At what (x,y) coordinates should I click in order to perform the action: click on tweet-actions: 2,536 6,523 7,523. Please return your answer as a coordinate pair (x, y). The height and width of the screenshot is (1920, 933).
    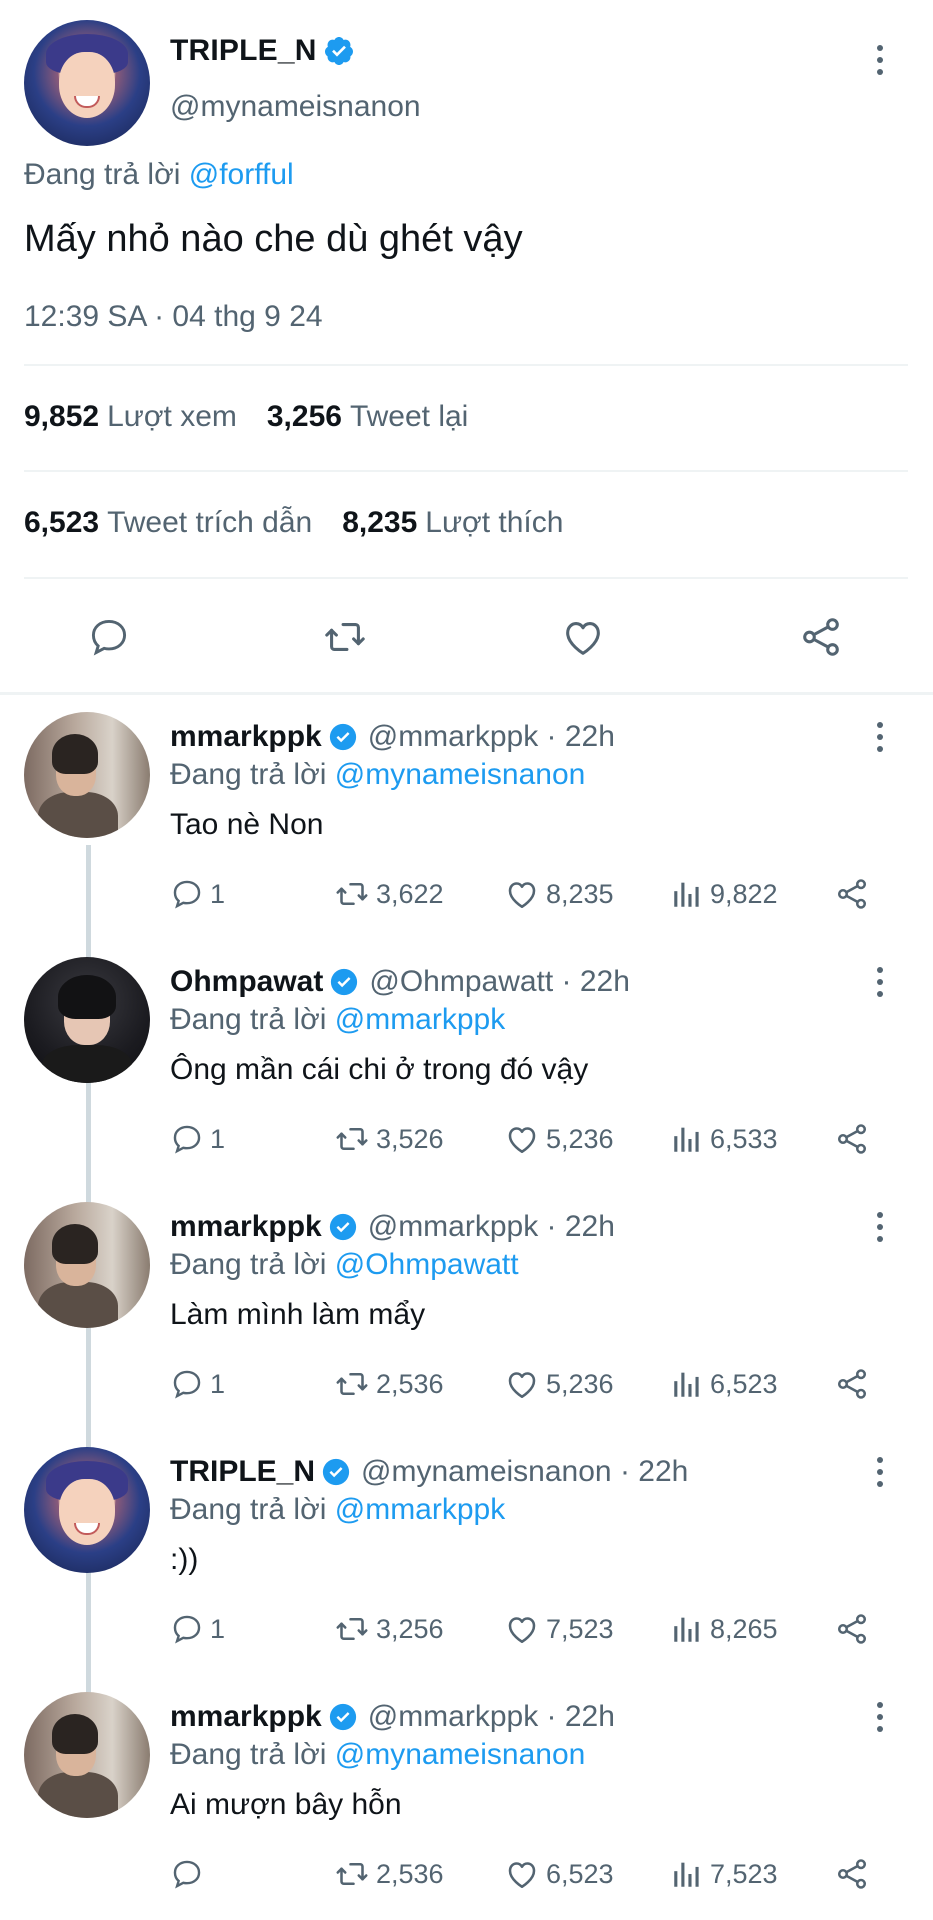
    Looking at the image, I should click on (525, 1874).